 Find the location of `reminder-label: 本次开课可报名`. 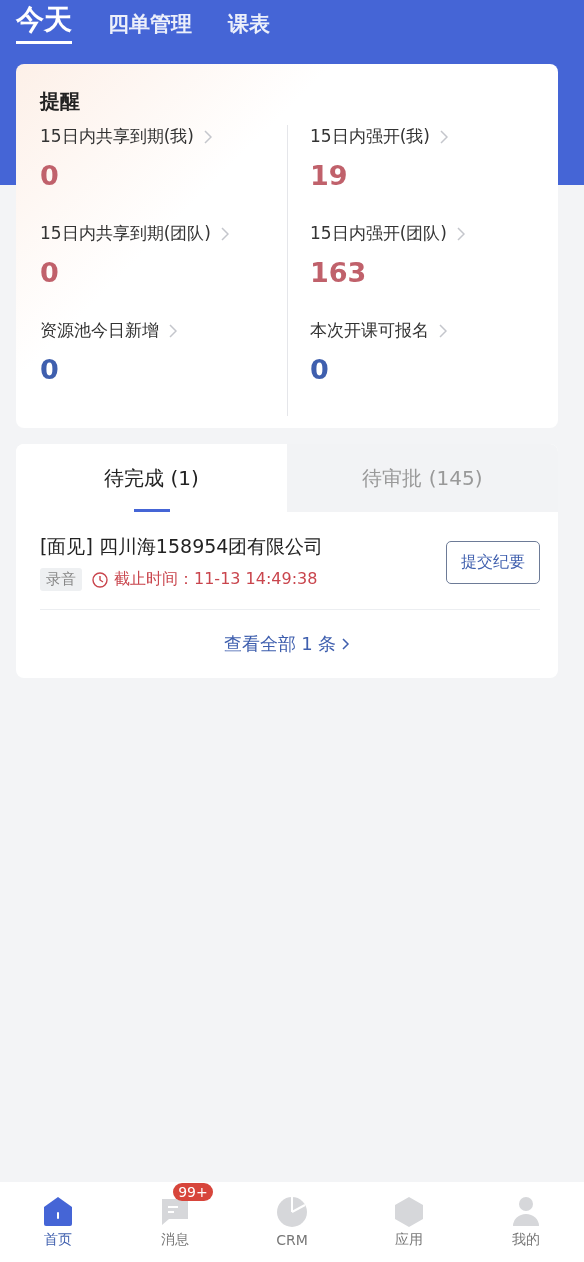

reminder-label: 本次开课可报名 is located at coordinates (369, 330).